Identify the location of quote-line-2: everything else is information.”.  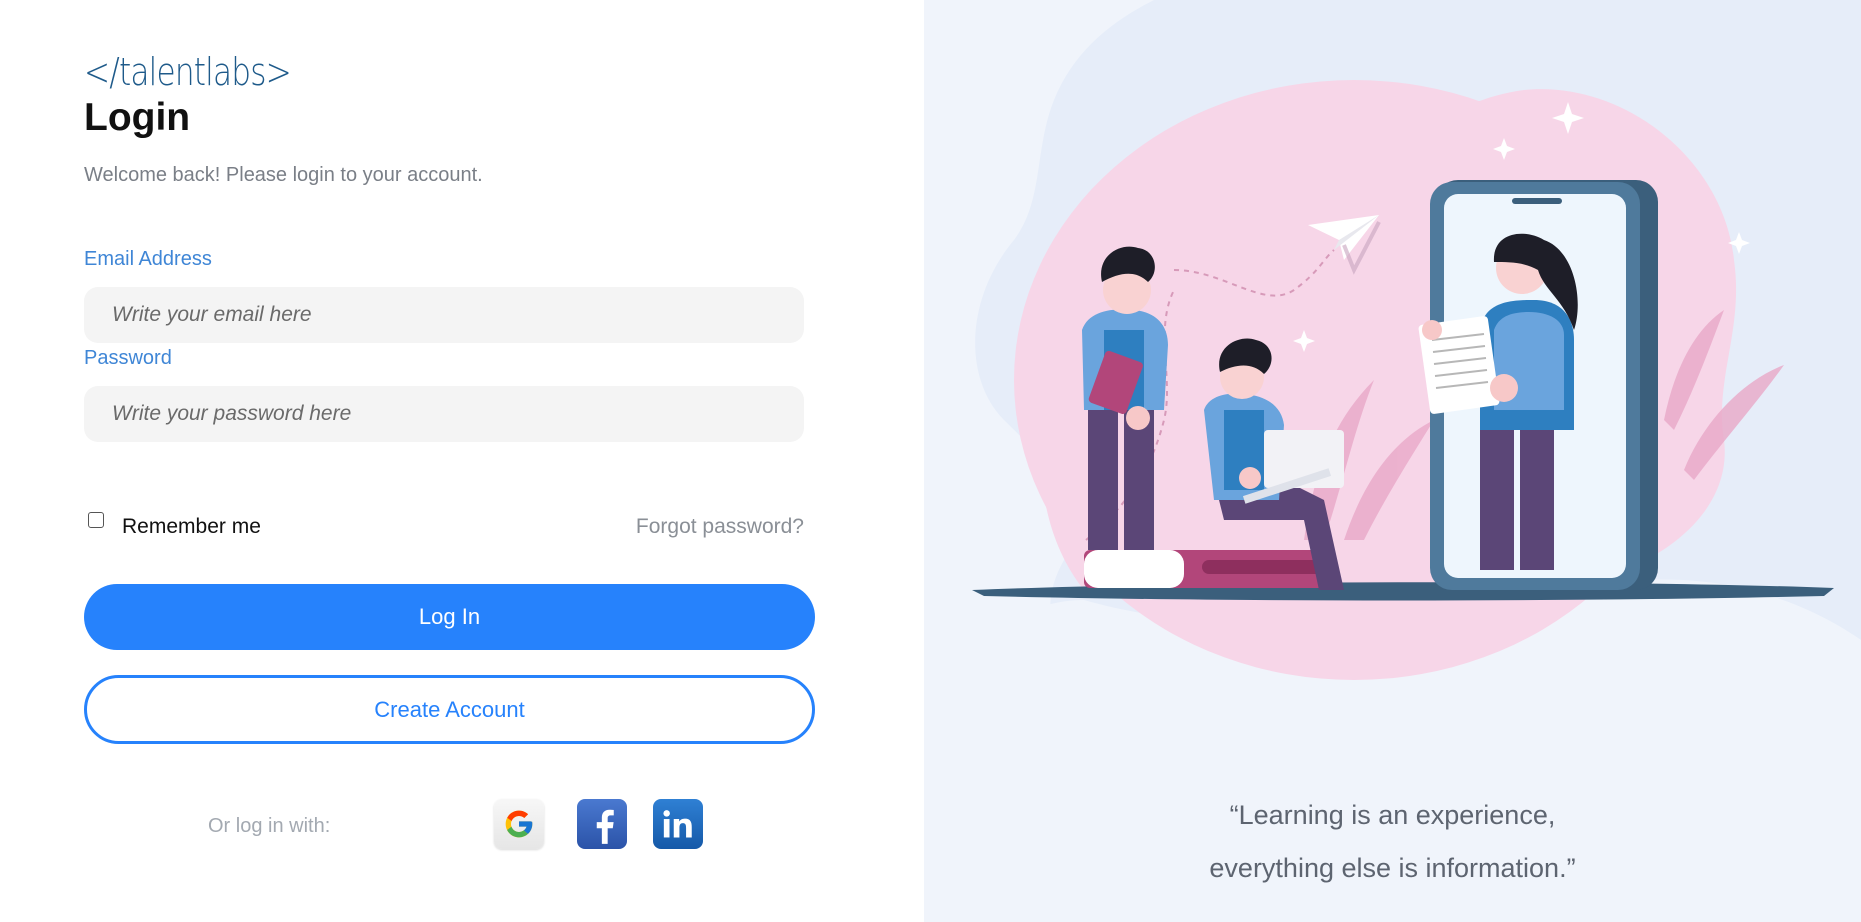
(1392, 868).